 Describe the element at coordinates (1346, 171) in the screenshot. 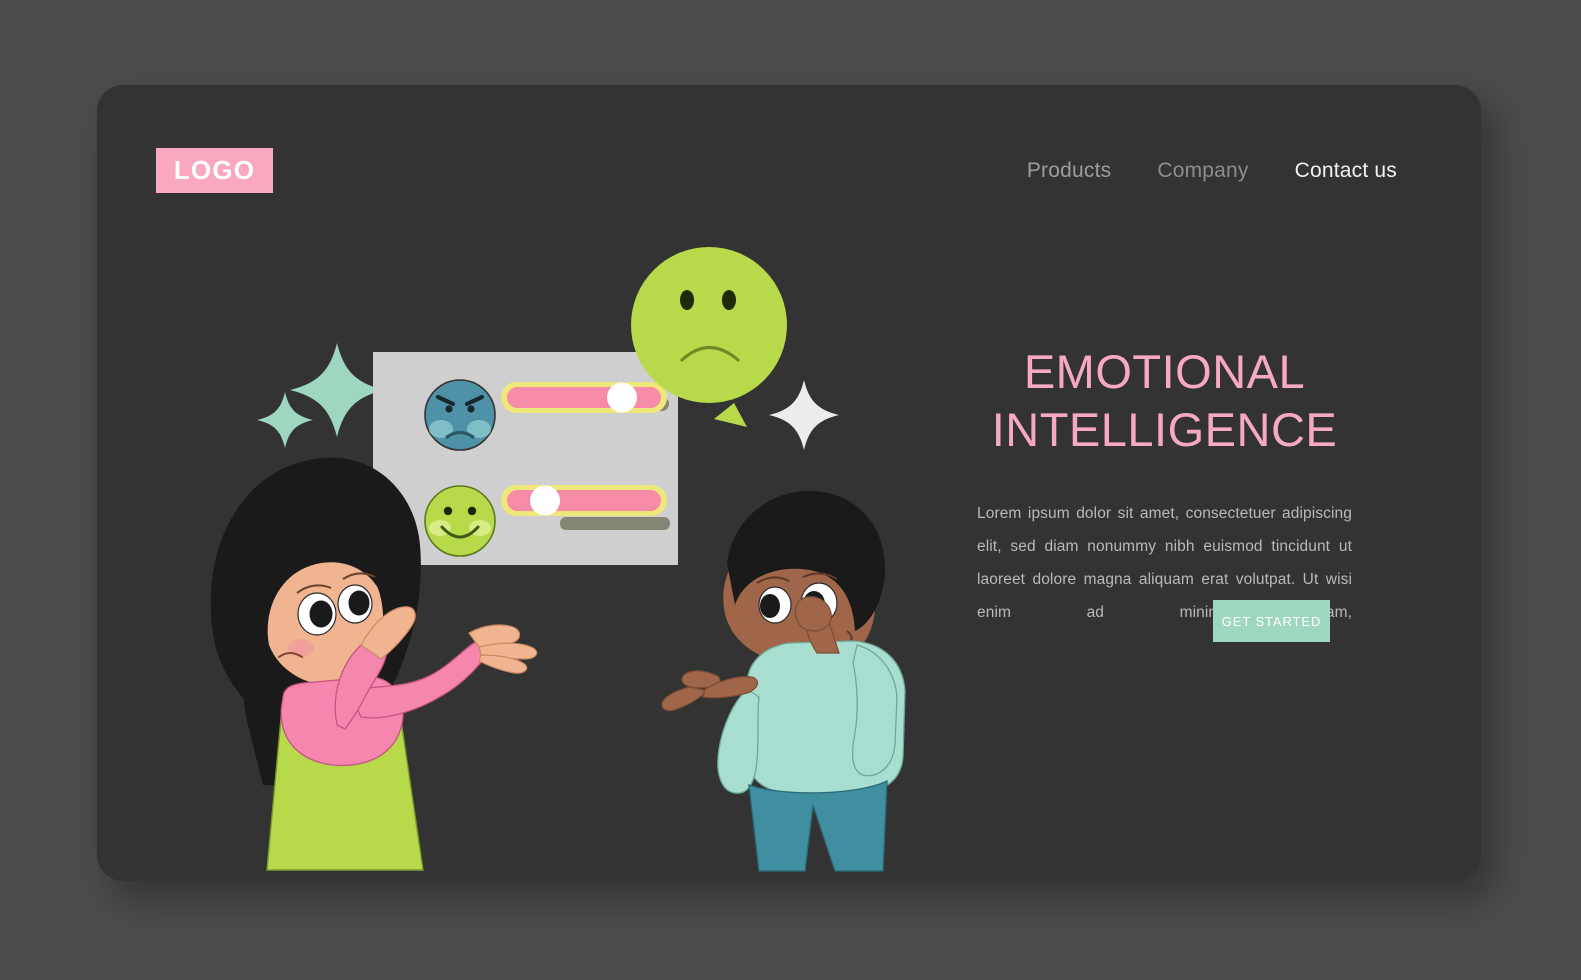

I see `nav-item-contact-us: Contact us` at that location.